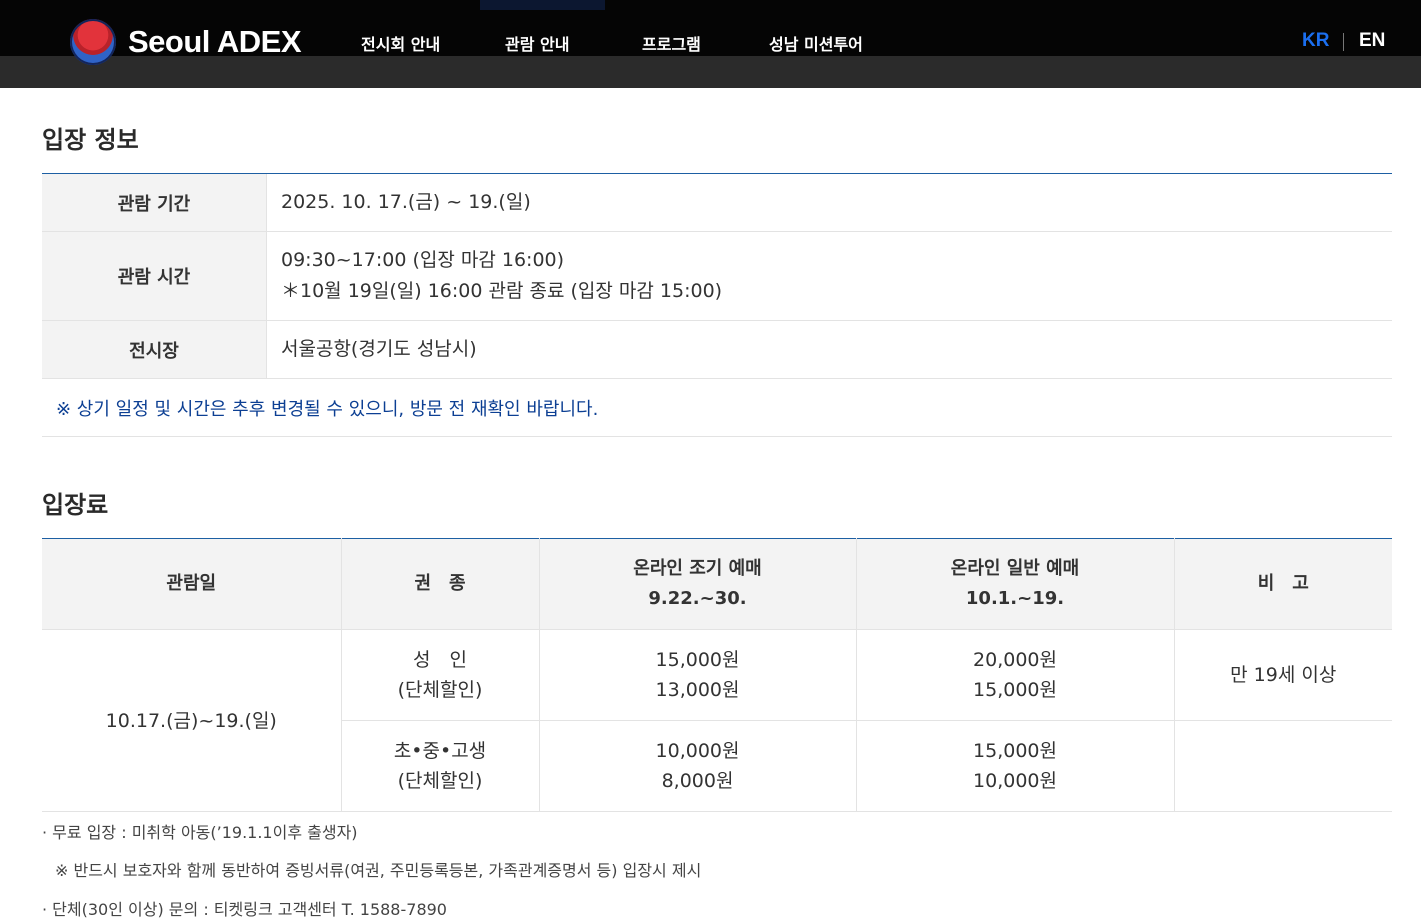  I want to click on info-row-venue: 전시장 서울공항(경기도 성남시), so click(717, 350).